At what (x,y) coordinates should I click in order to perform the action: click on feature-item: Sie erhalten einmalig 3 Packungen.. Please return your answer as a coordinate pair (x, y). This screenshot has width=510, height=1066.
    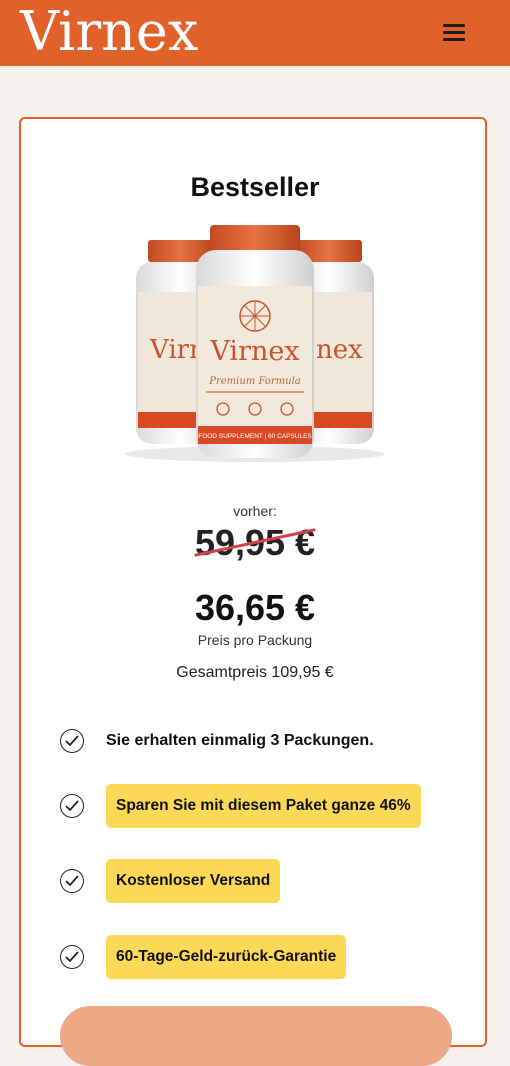
    Looking at the image, I should click on (217, 741).